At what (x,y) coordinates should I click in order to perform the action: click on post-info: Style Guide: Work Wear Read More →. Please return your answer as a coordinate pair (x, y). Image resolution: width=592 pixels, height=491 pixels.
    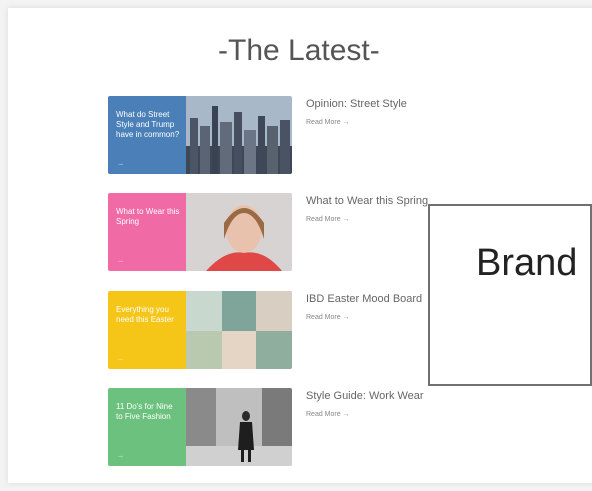
    Looking at the image, I should click on (436, 404).